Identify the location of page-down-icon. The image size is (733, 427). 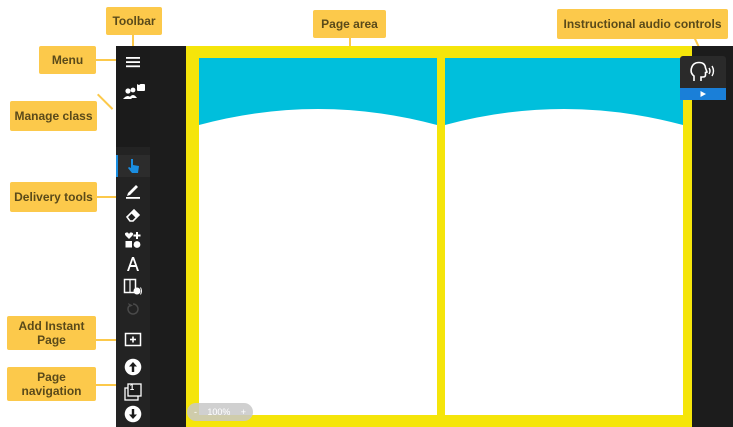
(133, 414).